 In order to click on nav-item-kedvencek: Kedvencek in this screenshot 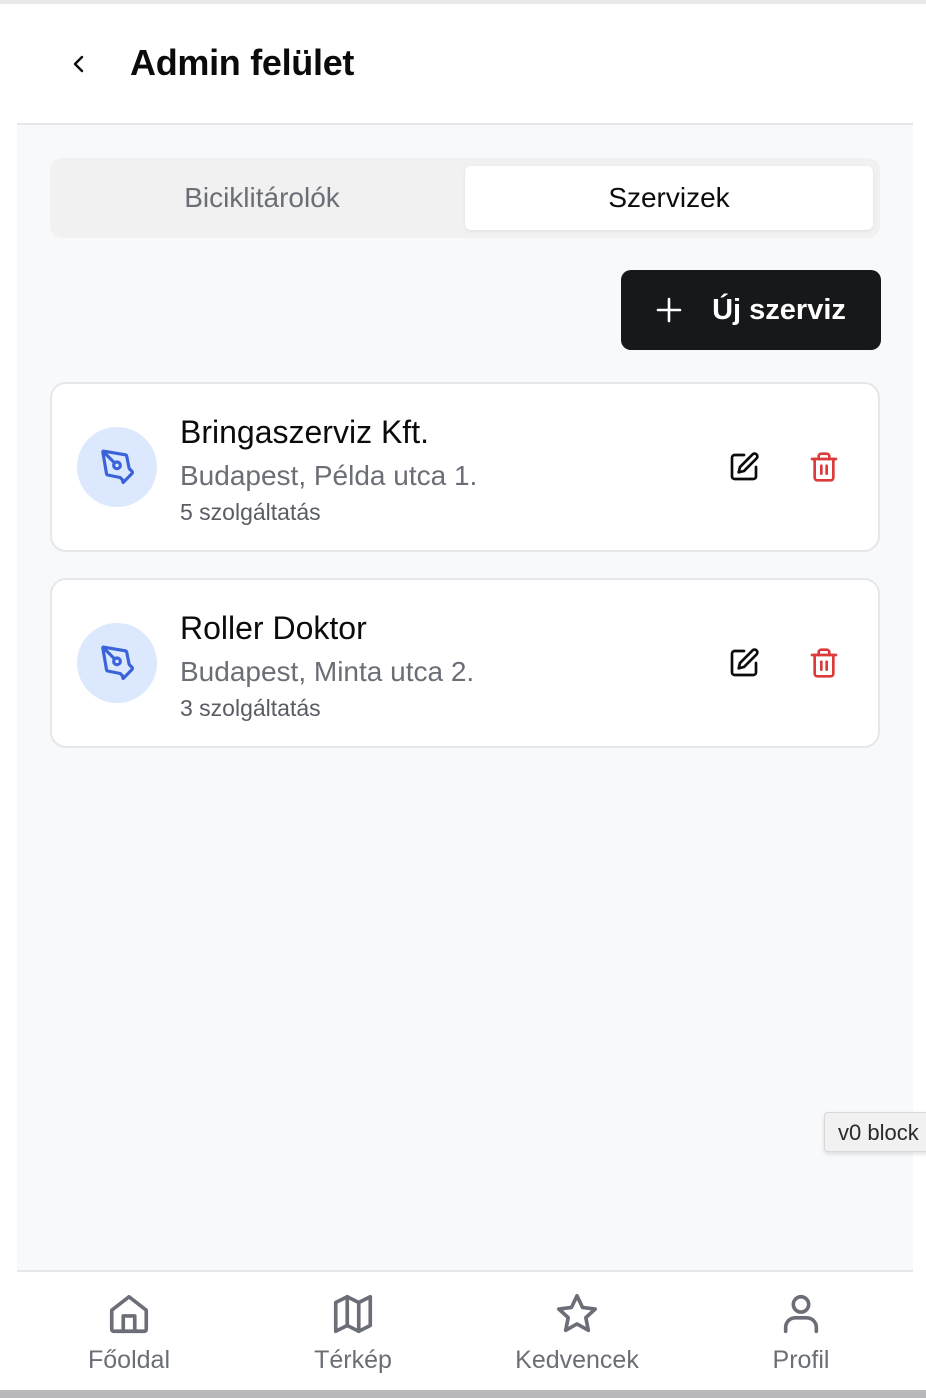, I will do `click(577, 1331)`.